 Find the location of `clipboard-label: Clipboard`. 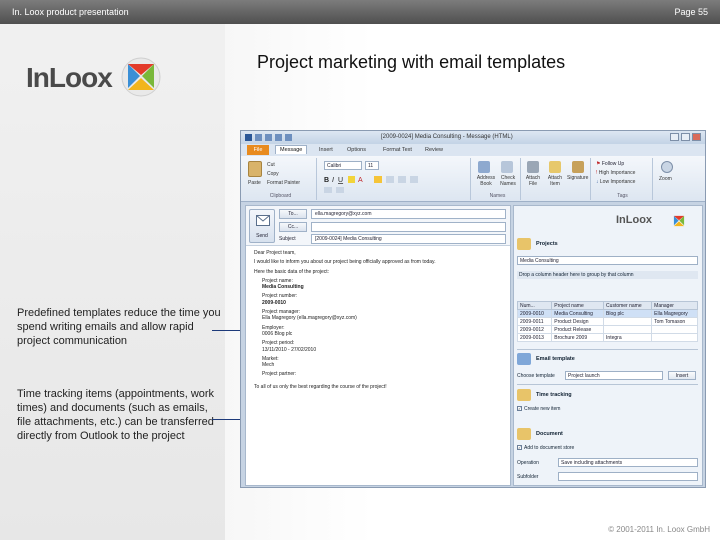

clipboard-label: Clipboard is located at coordinates (280, 196).